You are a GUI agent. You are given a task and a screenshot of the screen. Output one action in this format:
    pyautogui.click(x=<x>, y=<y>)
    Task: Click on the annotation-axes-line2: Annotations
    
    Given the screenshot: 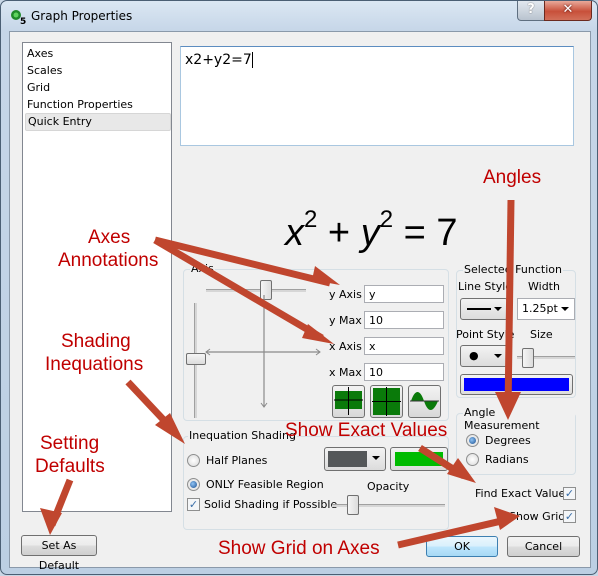 What is the action you would take?
    pyautogui.click(x=108, y=260)
    